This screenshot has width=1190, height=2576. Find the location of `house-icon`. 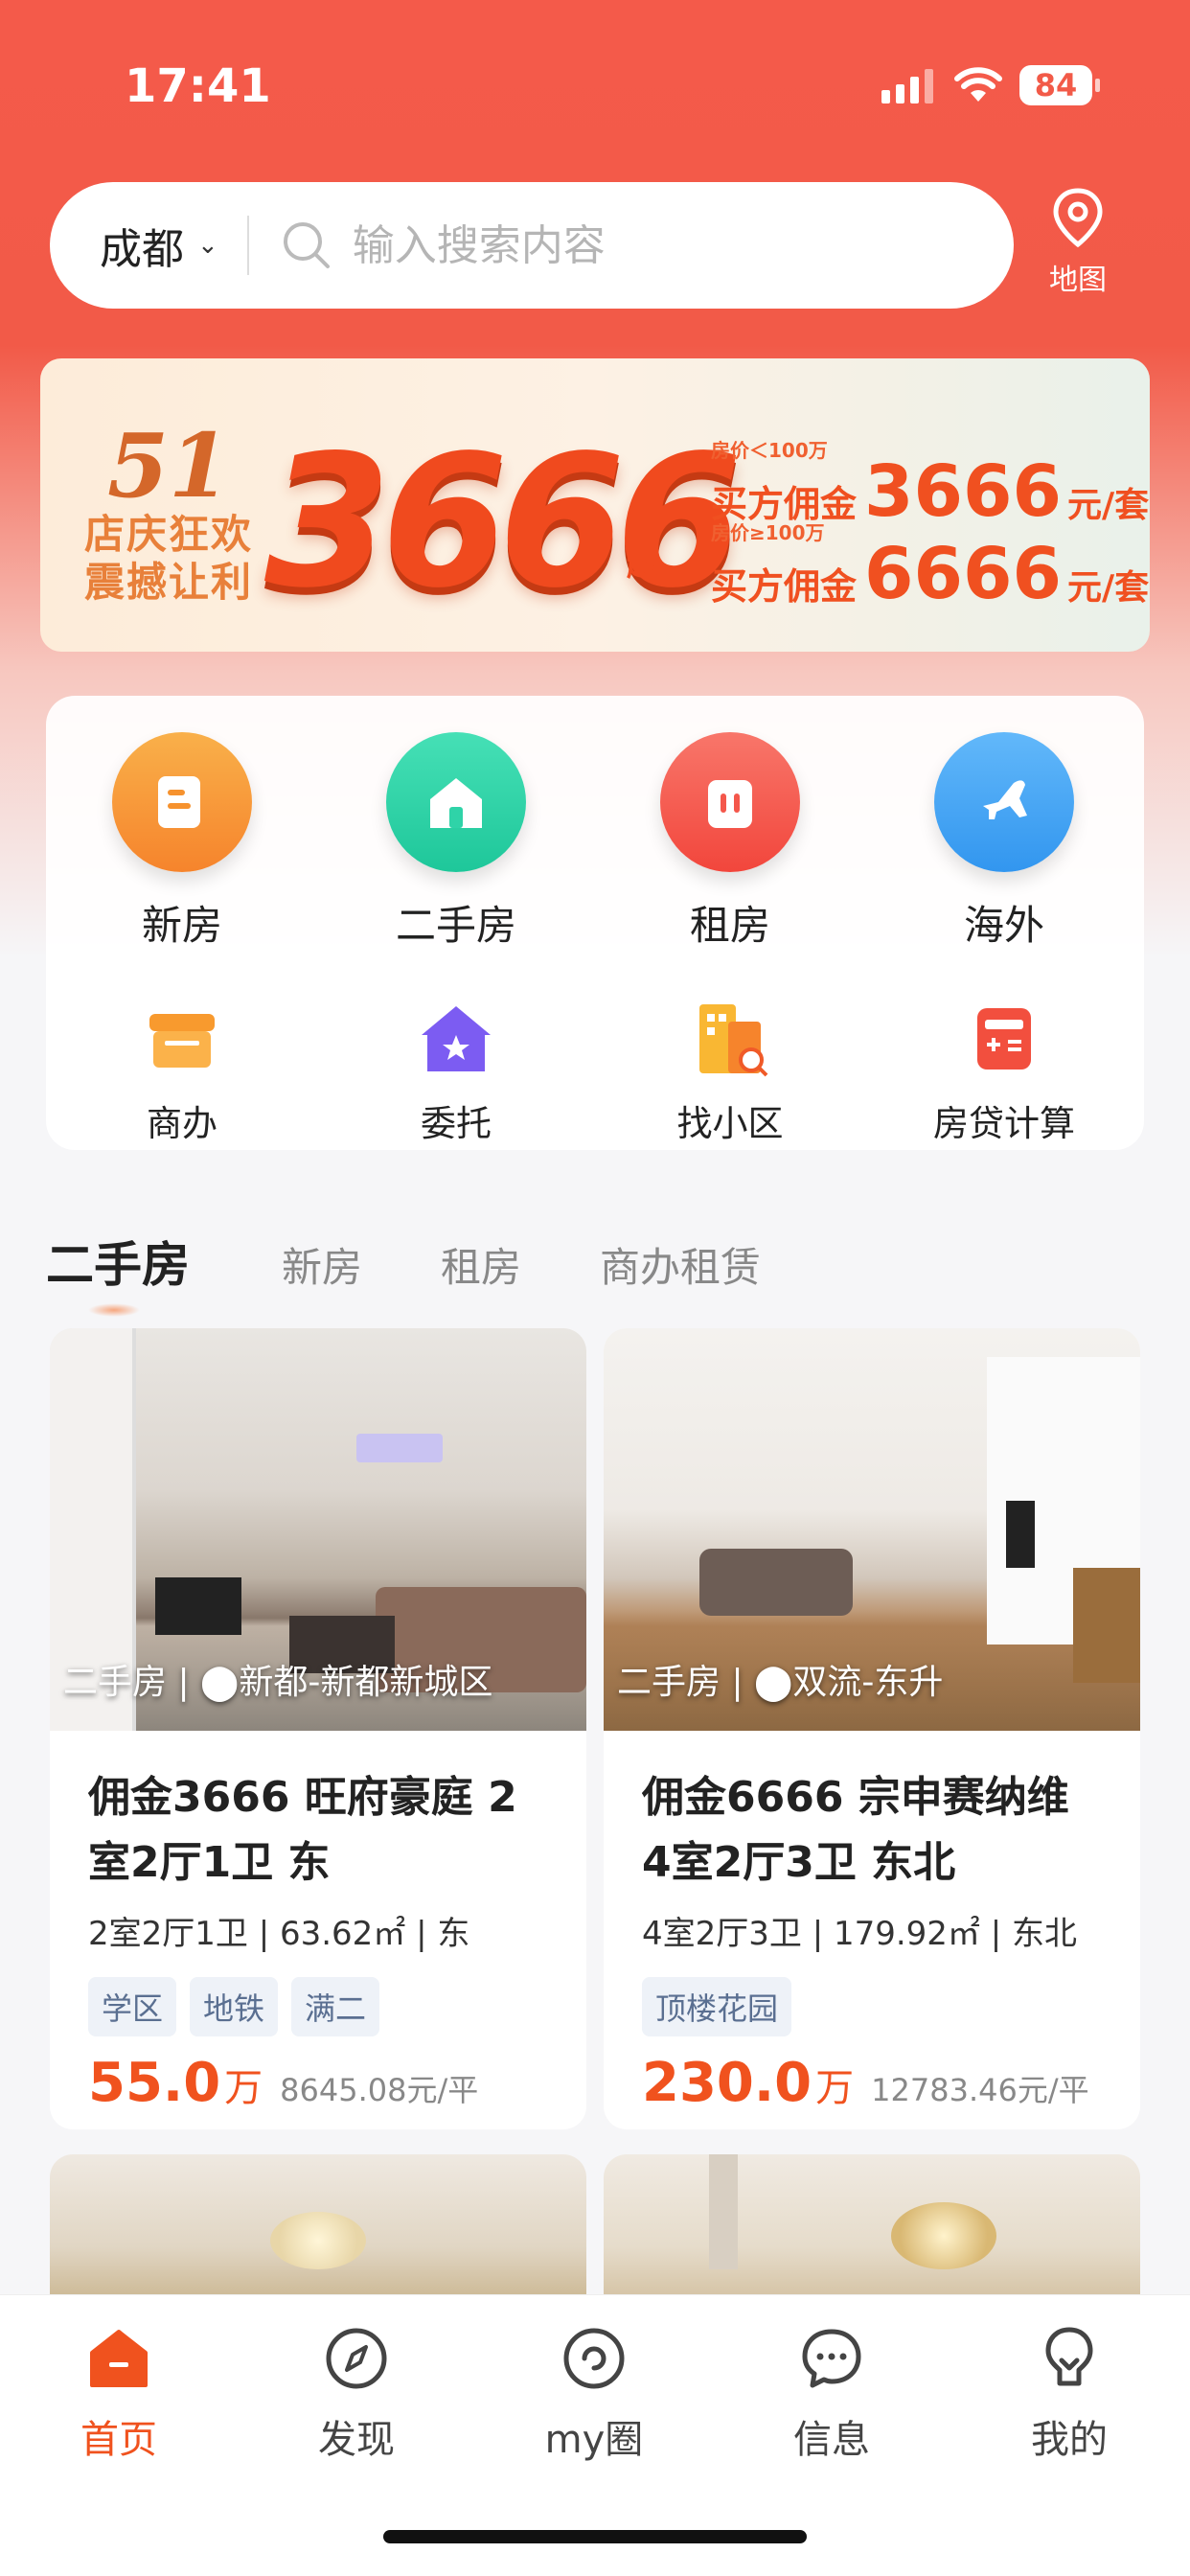

house-icon is located at coordinates (456, 802).